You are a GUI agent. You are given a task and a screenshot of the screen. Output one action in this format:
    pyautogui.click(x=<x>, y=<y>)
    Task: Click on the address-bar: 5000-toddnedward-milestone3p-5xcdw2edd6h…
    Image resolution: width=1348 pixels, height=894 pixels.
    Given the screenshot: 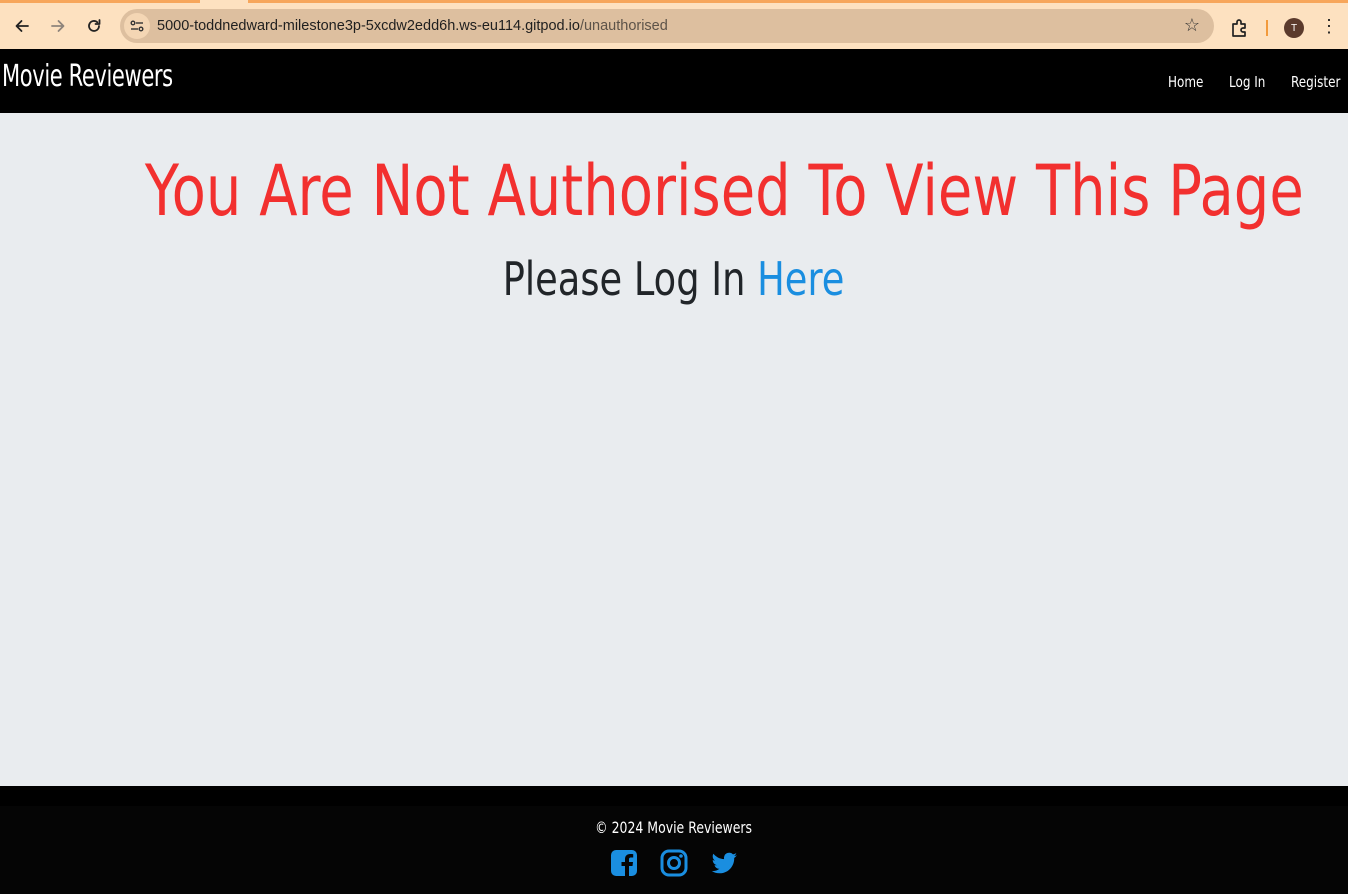 What is the action you would take?
    pyautogui.click(x=667, y=26)
    